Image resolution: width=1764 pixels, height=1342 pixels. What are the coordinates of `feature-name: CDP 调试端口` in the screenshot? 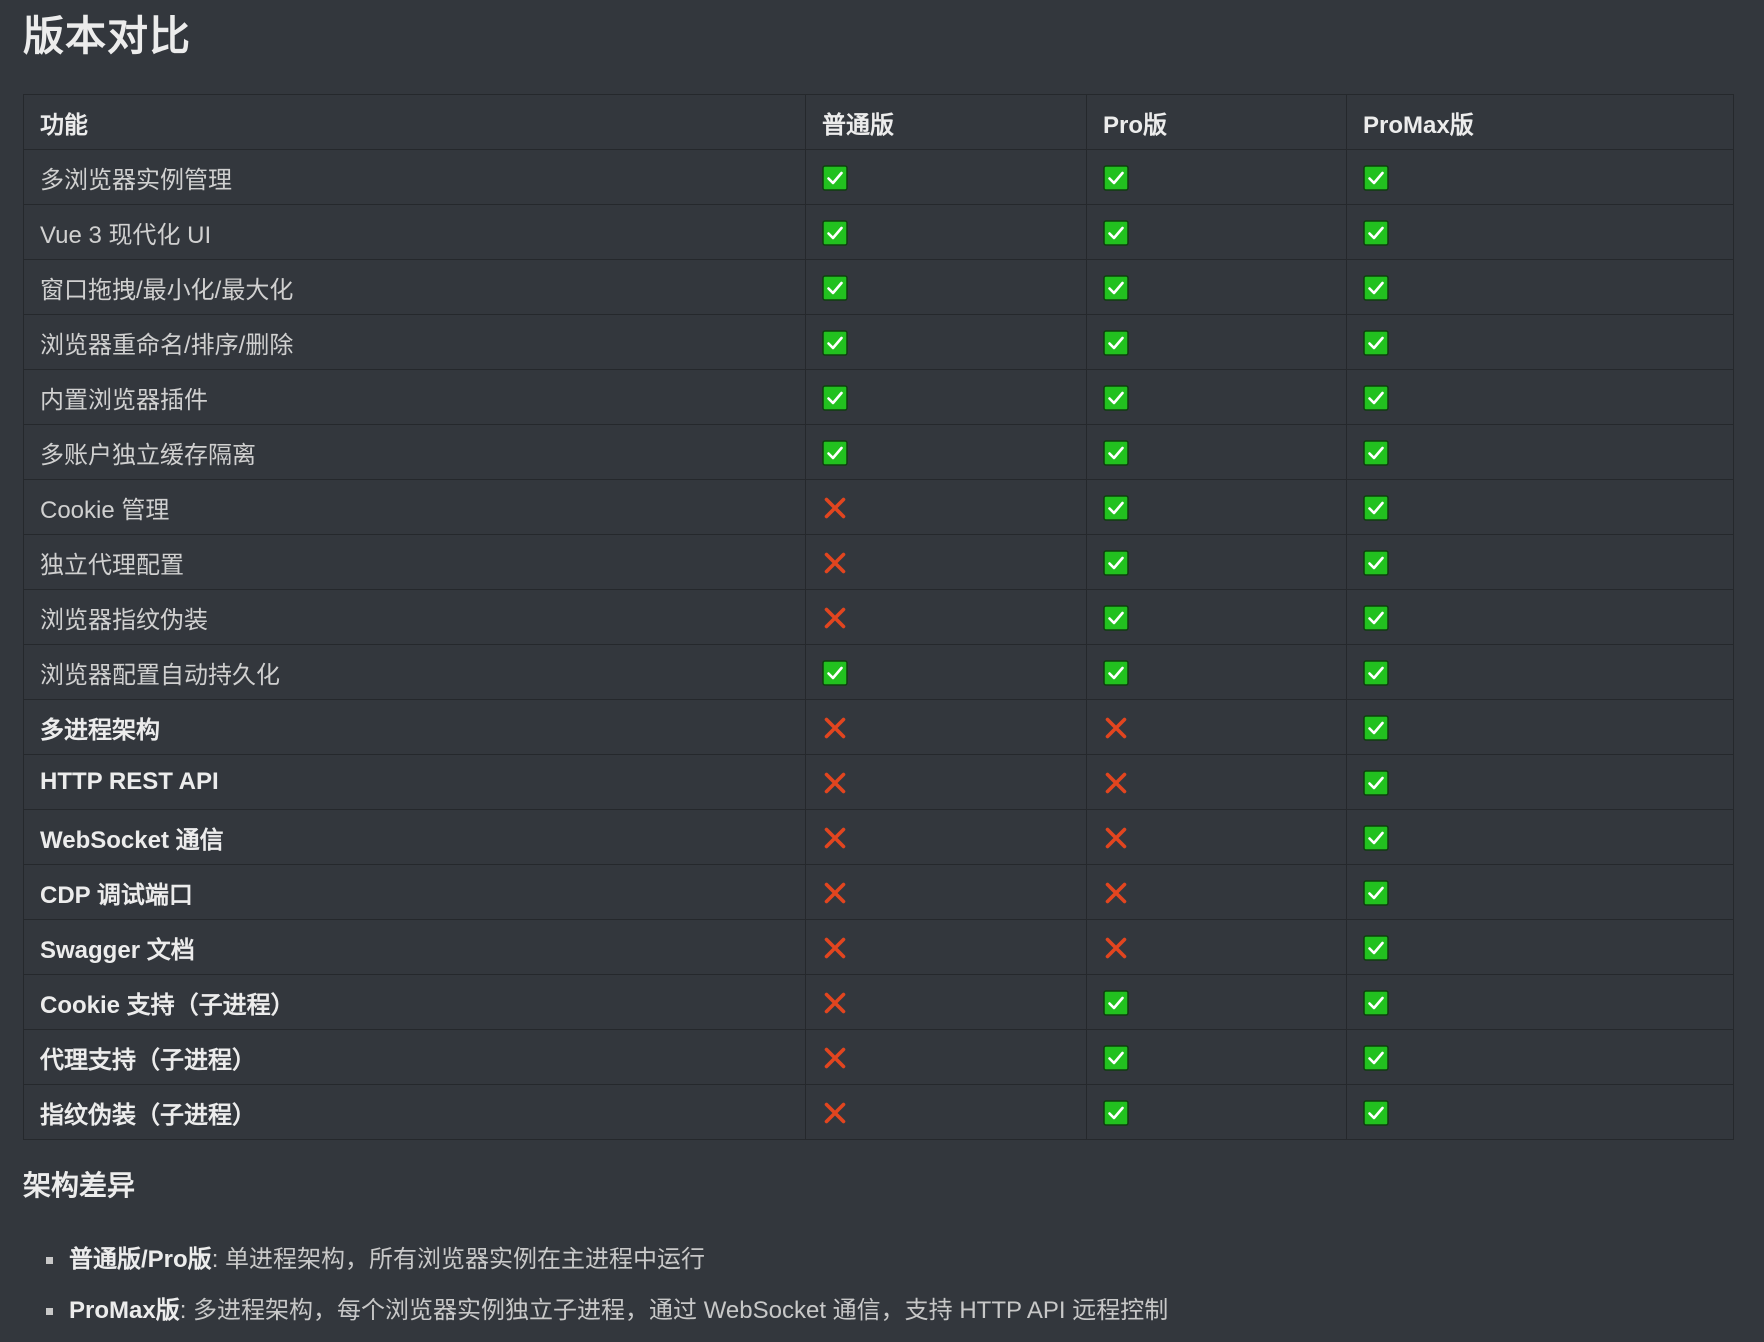 It's located at (414, 892).